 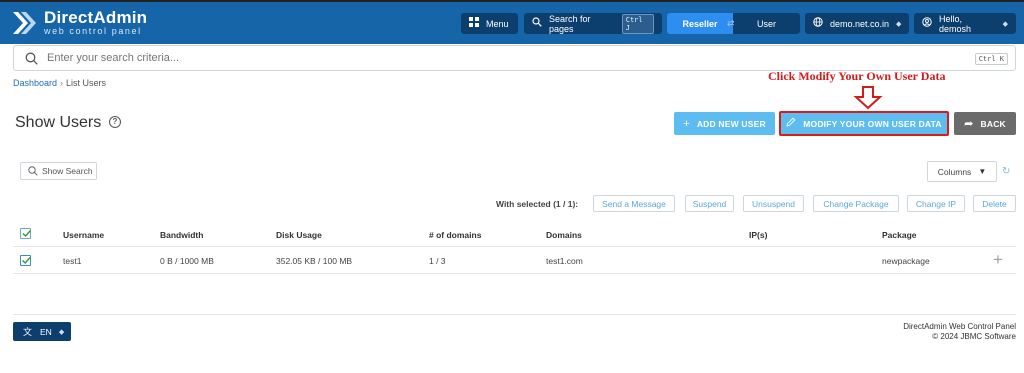 What do you see at coordinates (564, 235) in the screenshot?
I see `header-domains: Domains` at bounding box center [564, 235].